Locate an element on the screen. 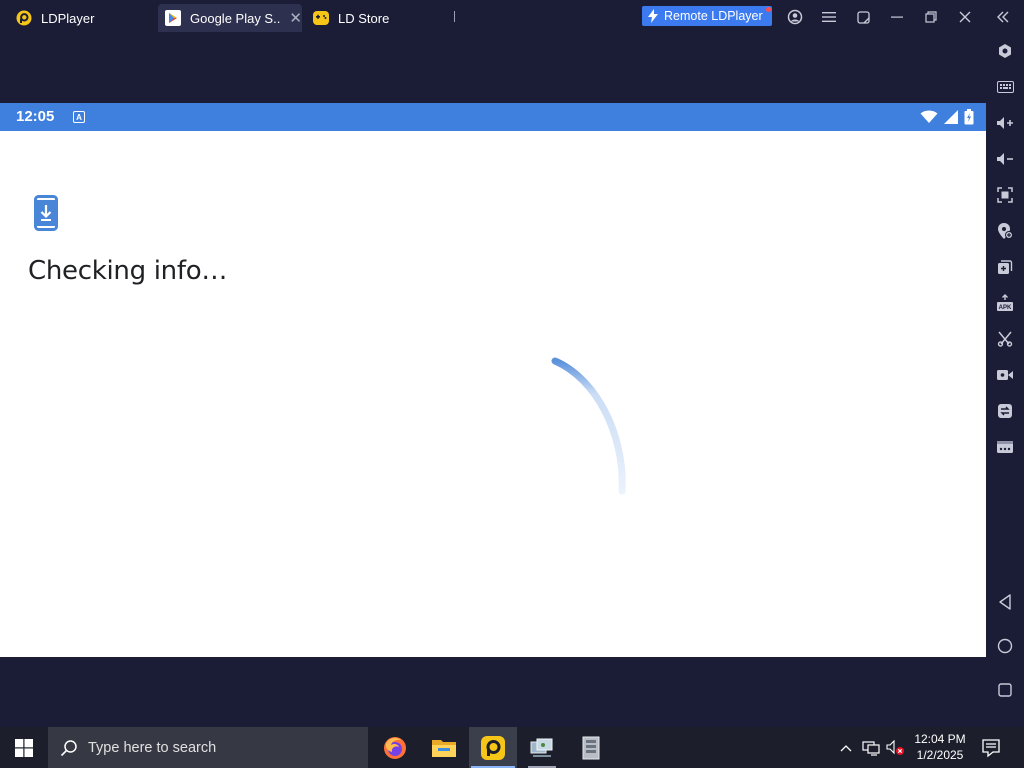 This screenshot has width=1024, height=768. volume-down-icon is located at coordinates (1005, 159).